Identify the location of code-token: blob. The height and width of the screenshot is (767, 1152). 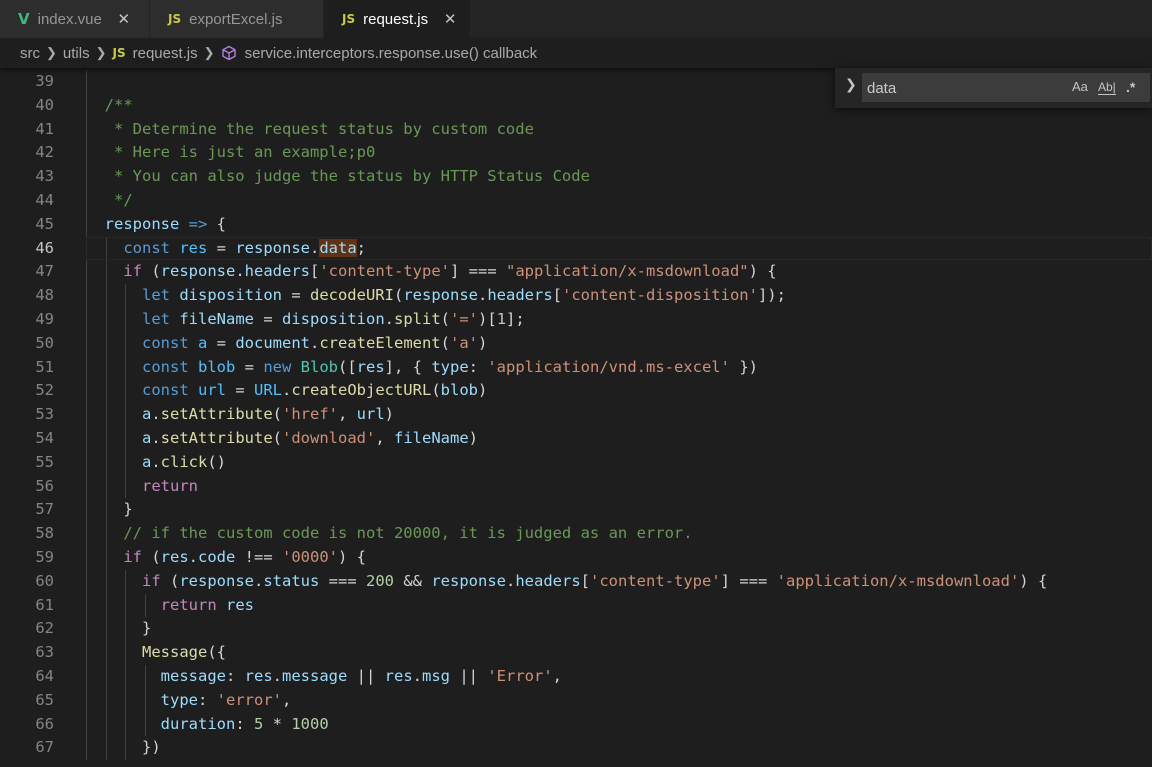
(212, 366).